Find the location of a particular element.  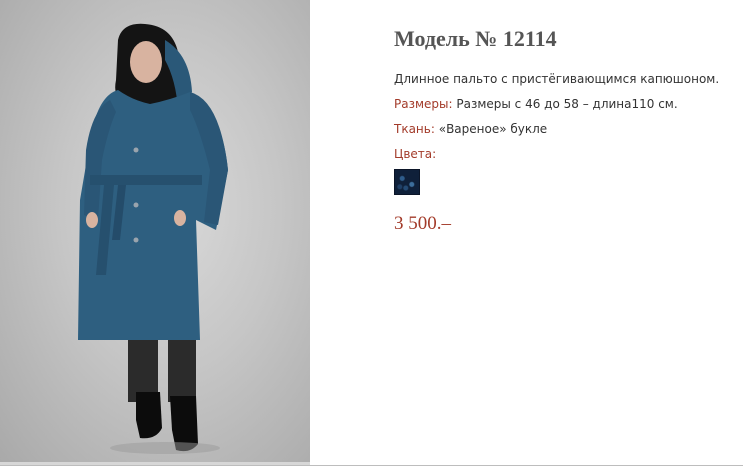

sizes-label: Размеры: is located at coordinates (423, 104).